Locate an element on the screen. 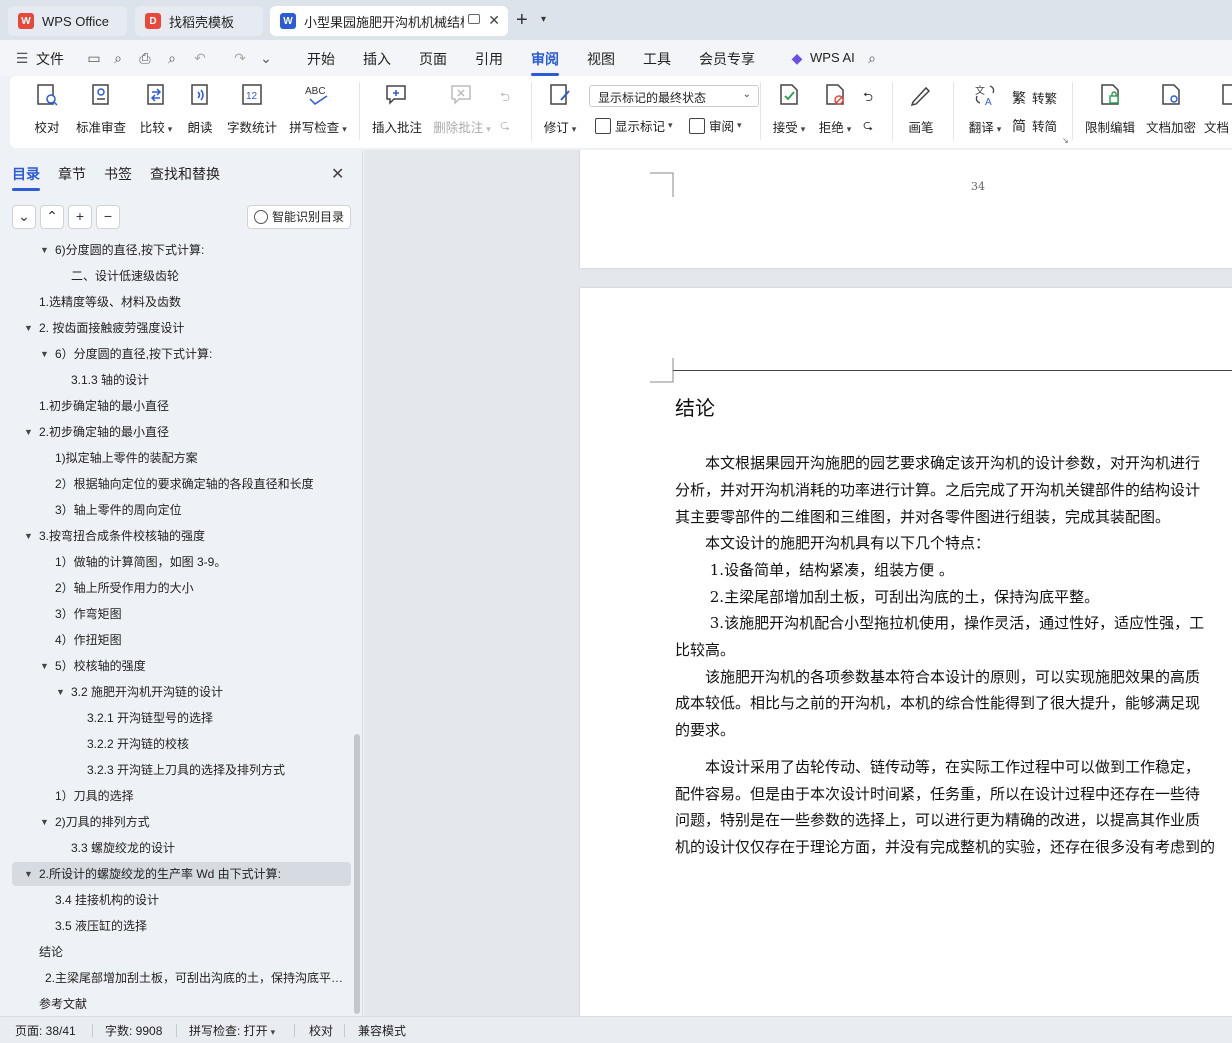 The image size is (1232, 1043). toc-item: 2）根据轴向定位的要求确定轴的各段直径和长度 is located at coordinates (176, 484).